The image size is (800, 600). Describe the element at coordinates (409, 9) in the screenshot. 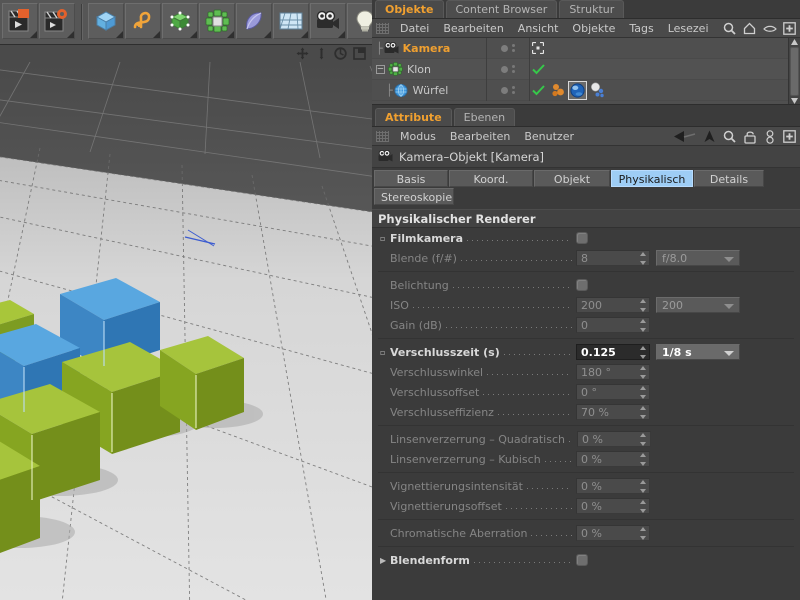

I see `tab-objekte: Objekte` at that location.